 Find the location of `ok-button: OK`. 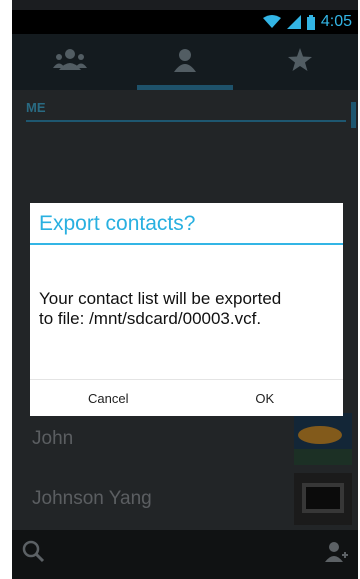

ok-button: OK is located at coordinates (265, 398).